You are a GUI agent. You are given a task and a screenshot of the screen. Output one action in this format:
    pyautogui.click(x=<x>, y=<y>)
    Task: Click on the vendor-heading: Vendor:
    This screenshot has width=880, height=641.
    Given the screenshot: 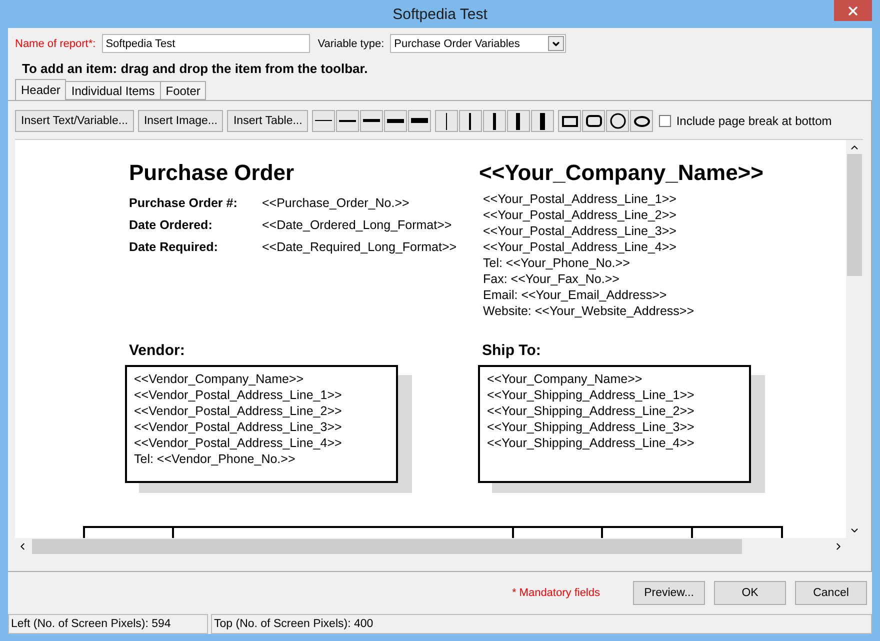 What is the action you would take?
    pyautogui.click(x=157, y=350)
    